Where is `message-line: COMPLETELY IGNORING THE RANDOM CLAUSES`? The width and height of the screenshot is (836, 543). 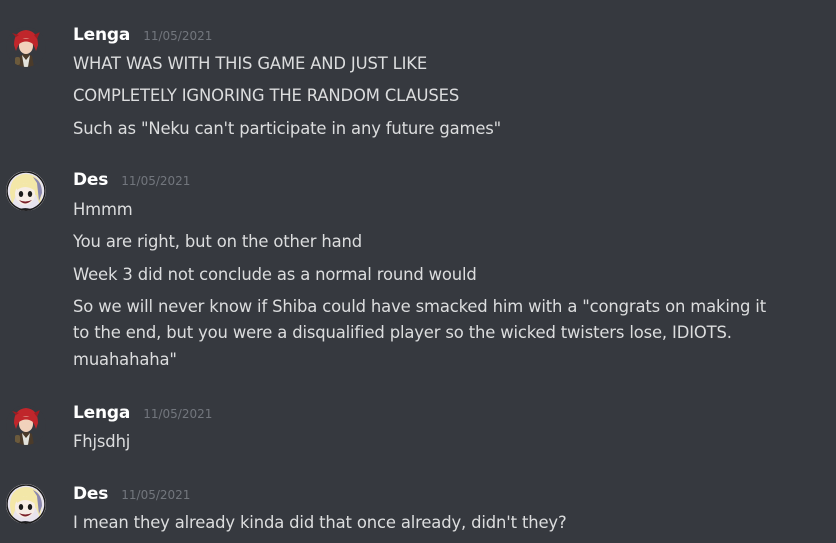 message-line: COMPLETELY IGNORING THE RANDOM CLAUSES is located at coordinates (266, 95).